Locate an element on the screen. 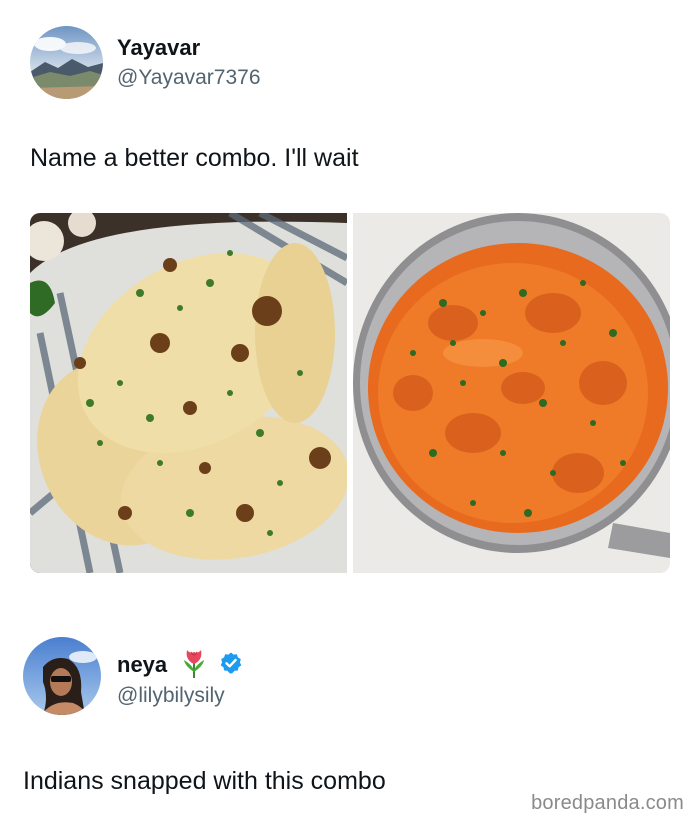 This screenshot has width=700, height=827. watermark: boredpanda.com is located at coordinates (607, 803).